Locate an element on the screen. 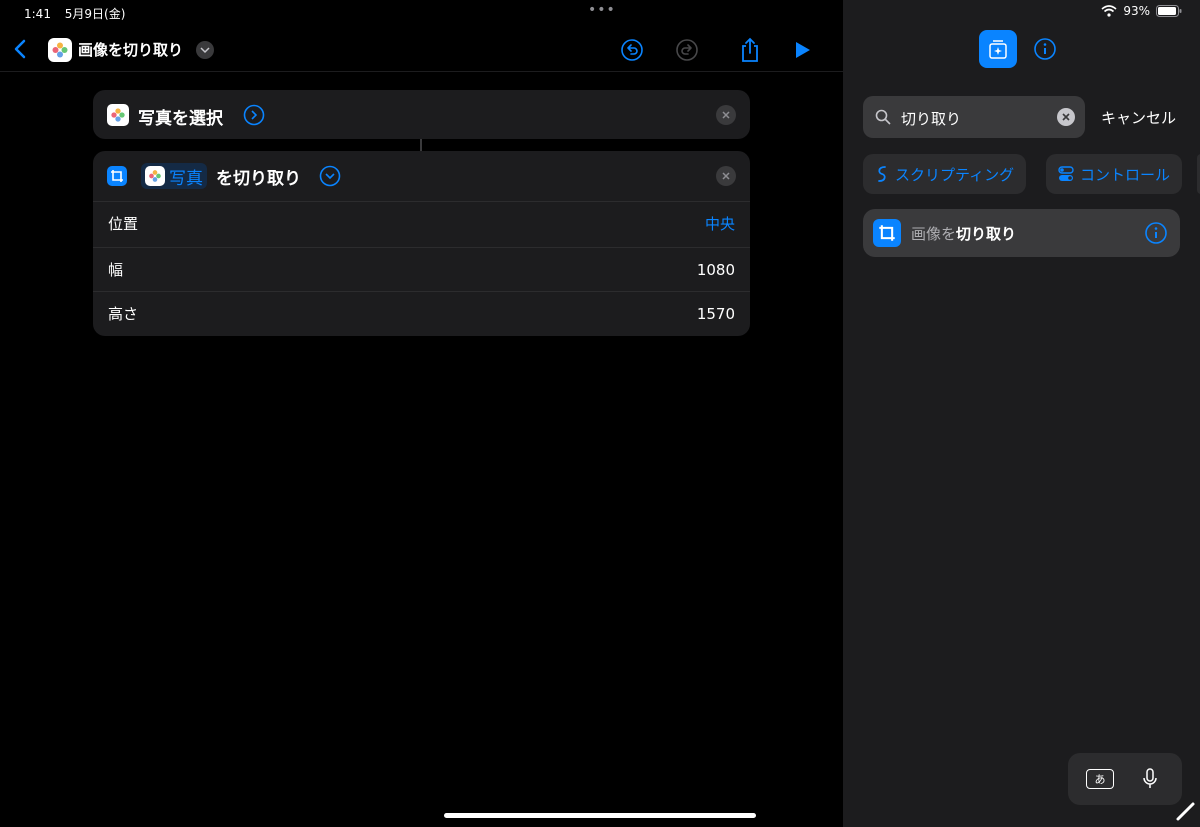 This screenshot has width=1200, height=827. expand-icon is located at coordinates (254, 115).